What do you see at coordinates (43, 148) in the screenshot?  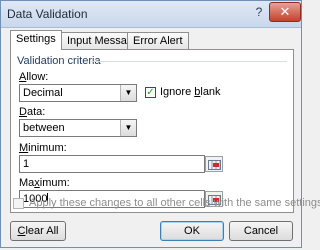 I see `minimum-label: Minimum:` at bounding box center [43, 148].